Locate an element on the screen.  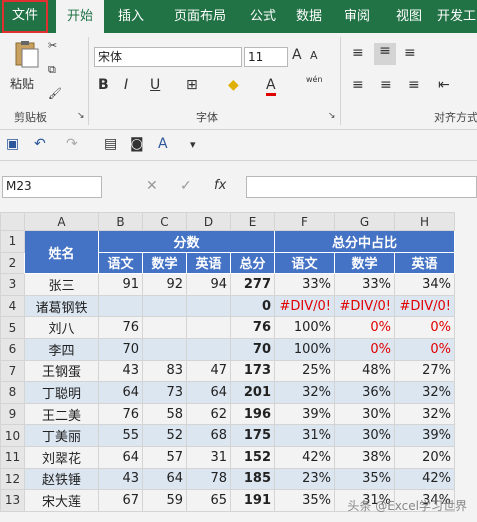
enter-icon: ✓ is located at coordinates (186, 186).